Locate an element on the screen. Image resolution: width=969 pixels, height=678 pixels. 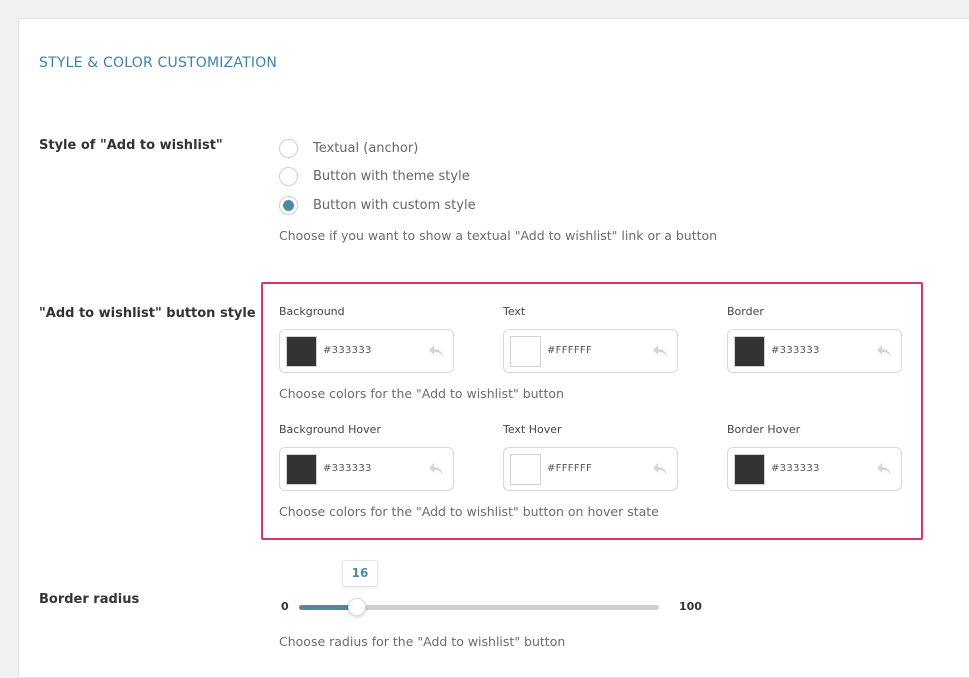
radio-option-custom-button: Button with custom style is located at coordinates (377, 205).